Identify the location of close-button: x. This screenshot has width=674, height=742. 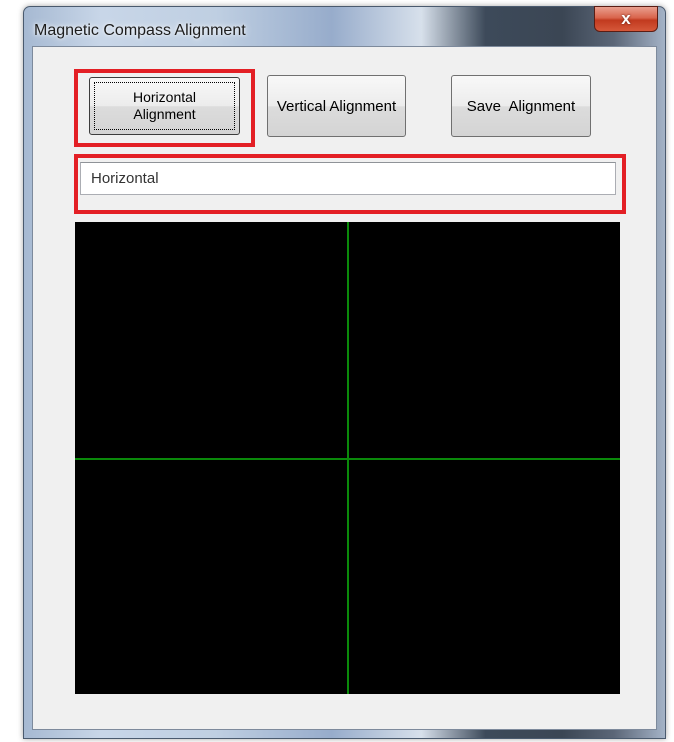
(626, 19).